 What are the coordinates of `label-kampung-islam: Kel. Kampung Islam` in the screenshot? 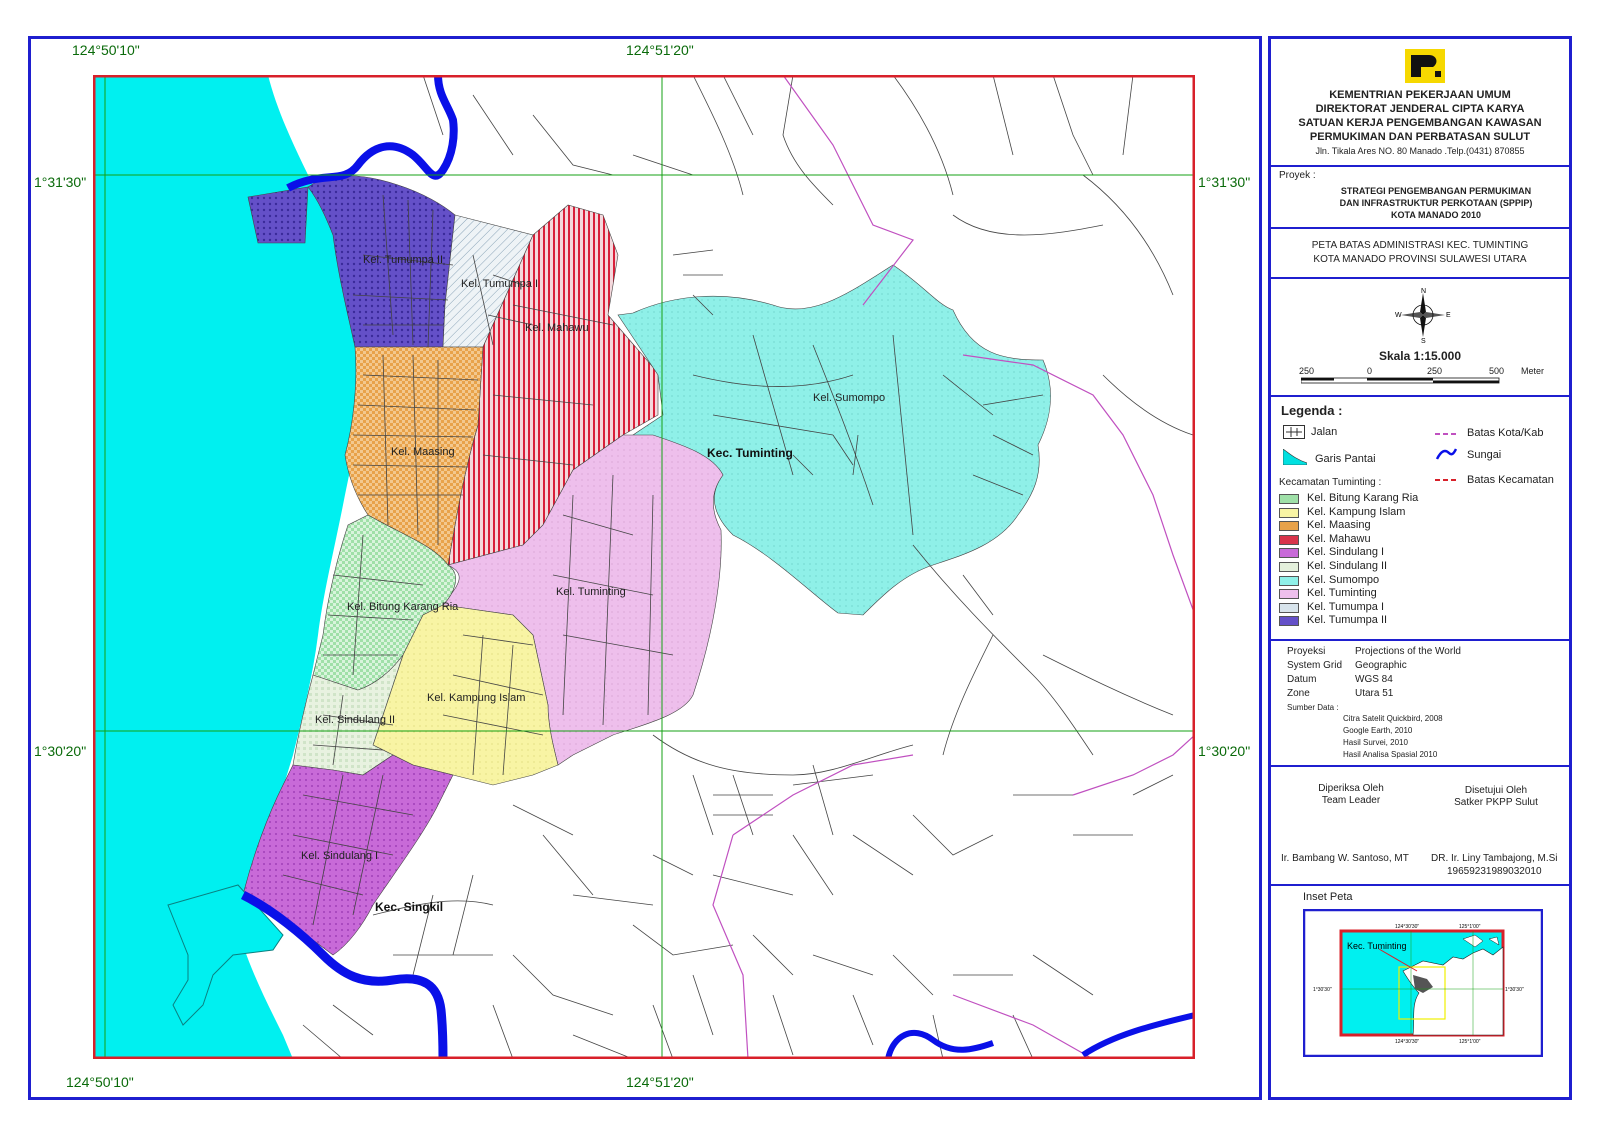 It's located at (476, 698).